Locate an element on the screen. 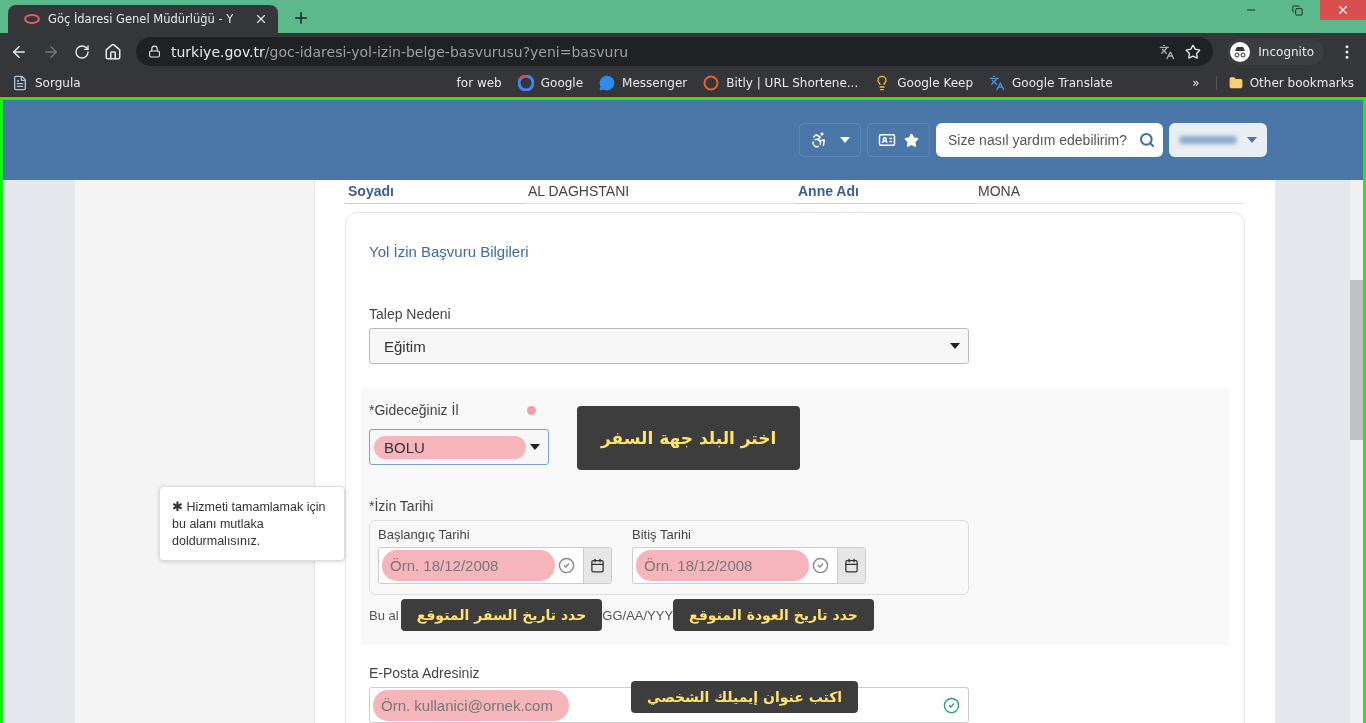  annotation-callout: حدد تاريخ العودة المتوقع is located at coordinates (773, 615).